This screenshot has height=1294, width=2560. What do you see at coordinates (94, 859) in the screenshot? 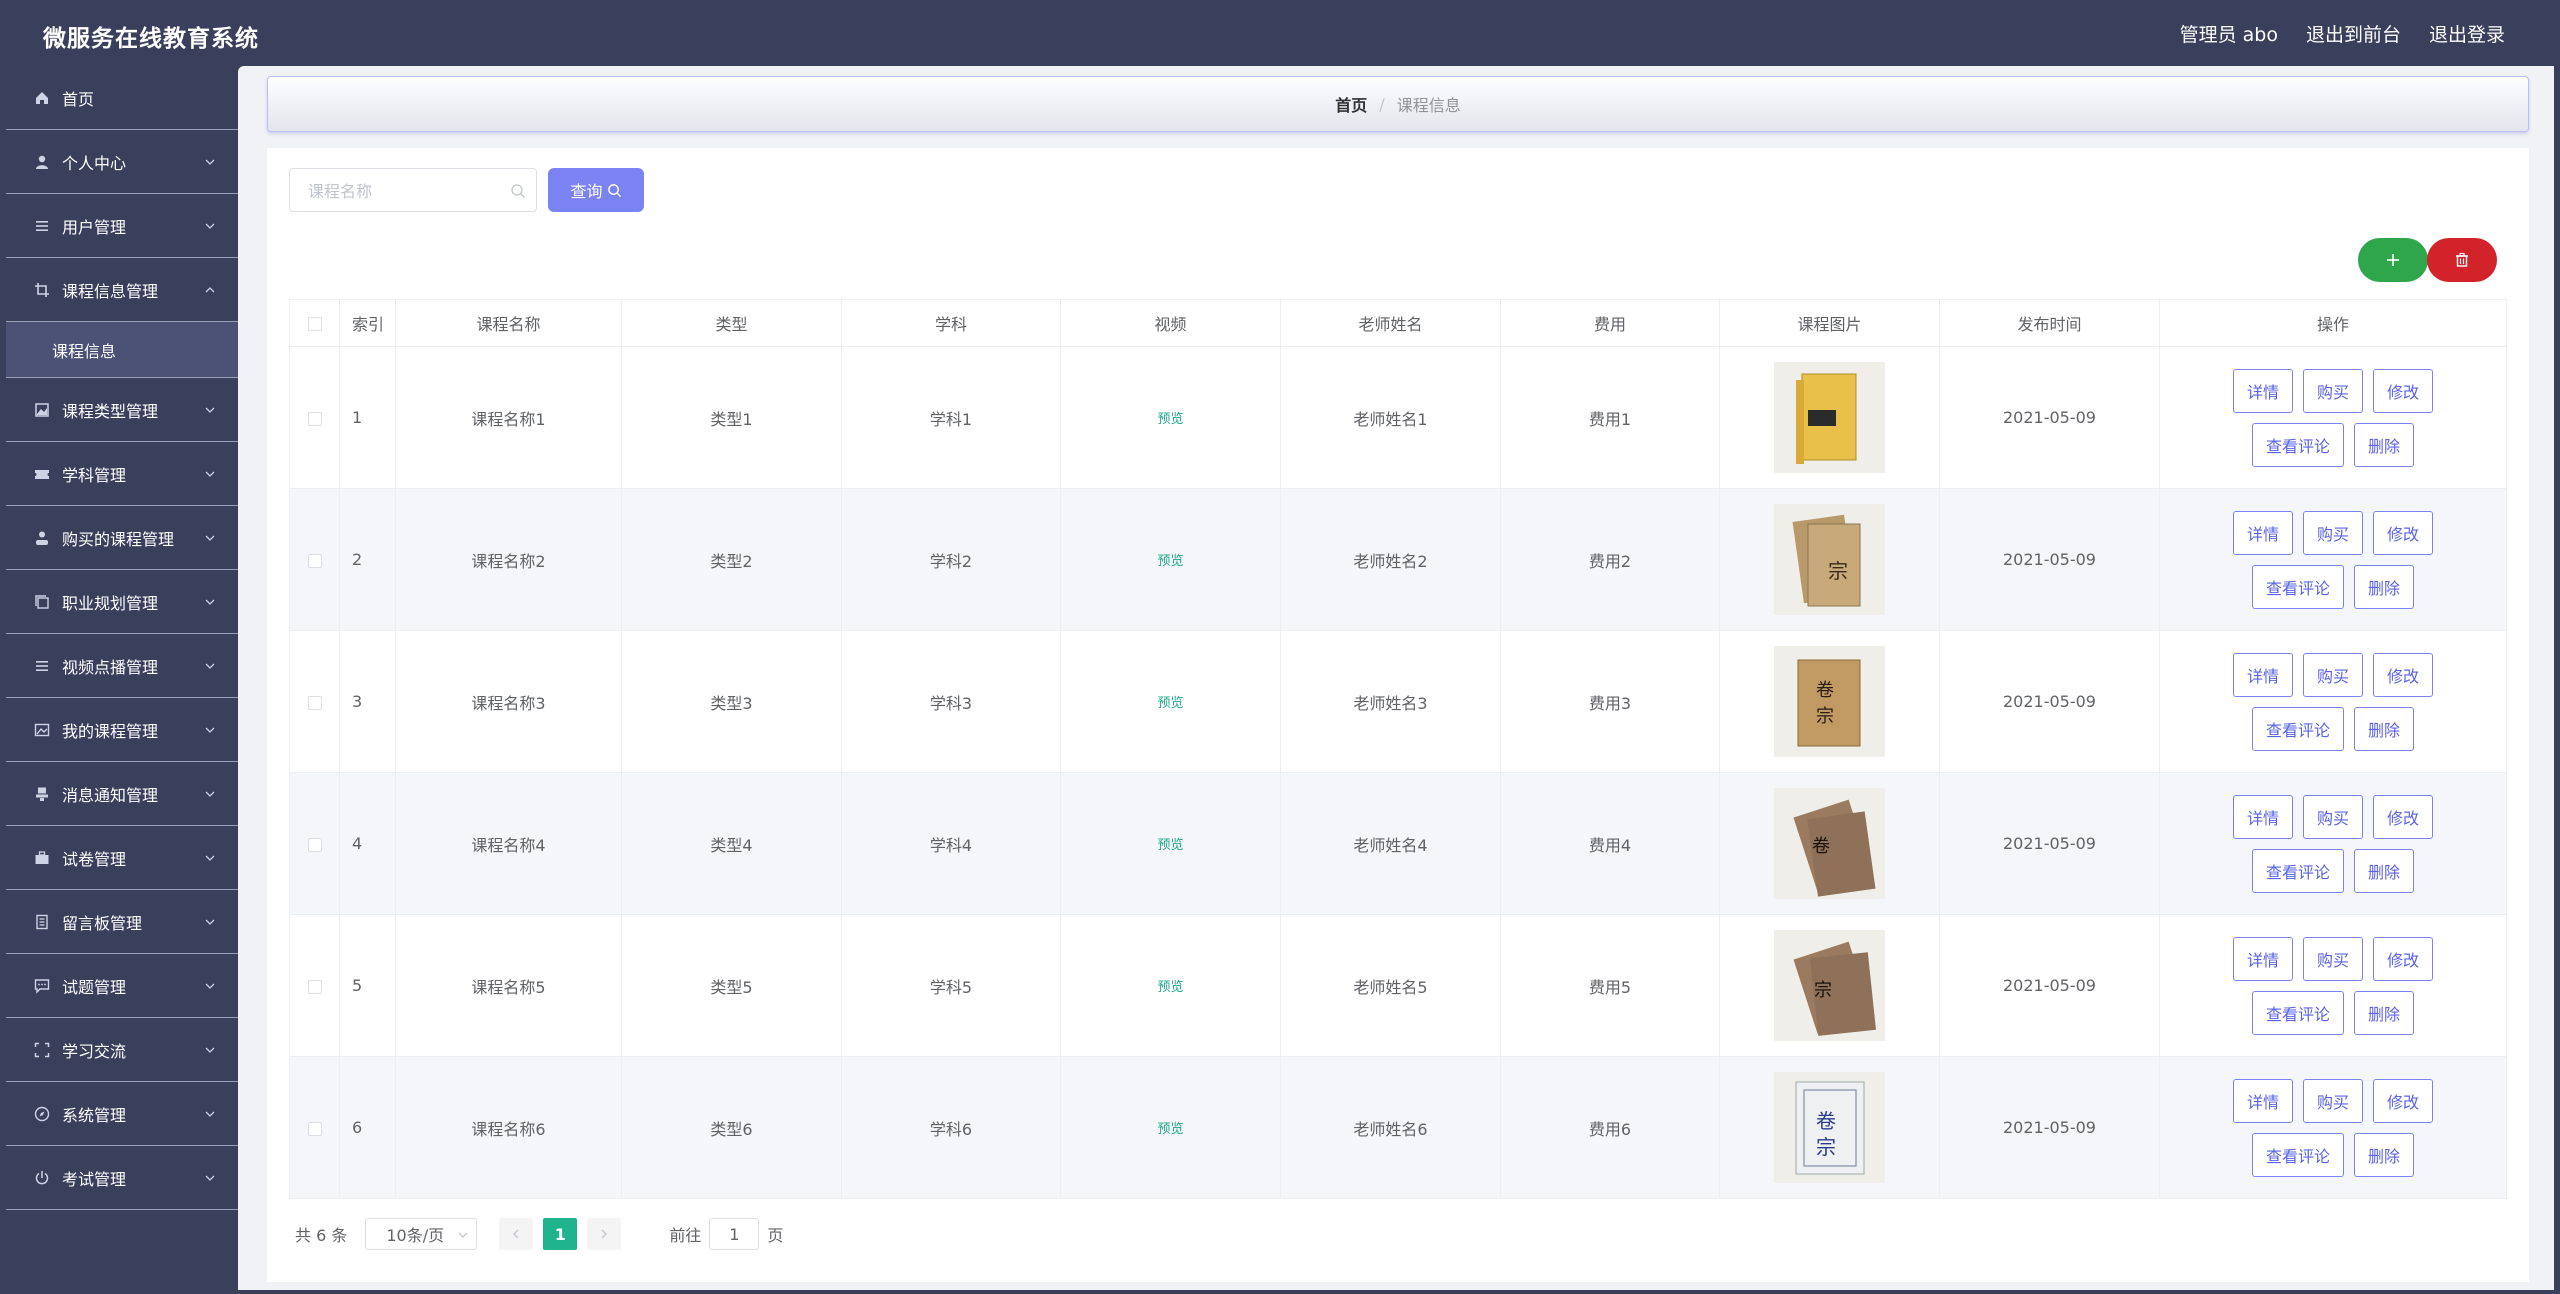
I see `sidebar-item-label: 试卷管理` at bounding box center [94, 859].